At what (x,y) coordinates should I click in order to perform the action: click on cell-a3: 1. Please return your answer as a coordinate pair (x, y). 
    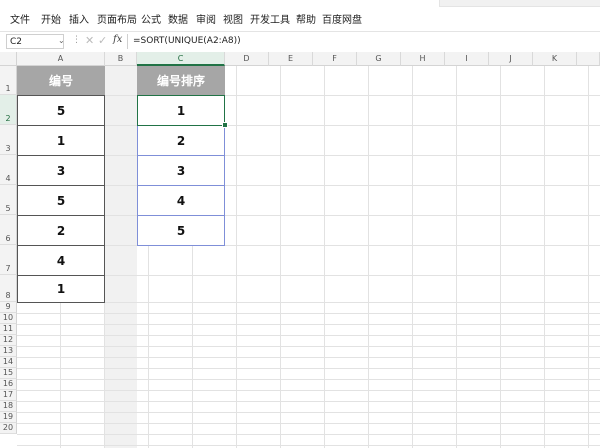
    Looking at the image, I should click on (61, 140).